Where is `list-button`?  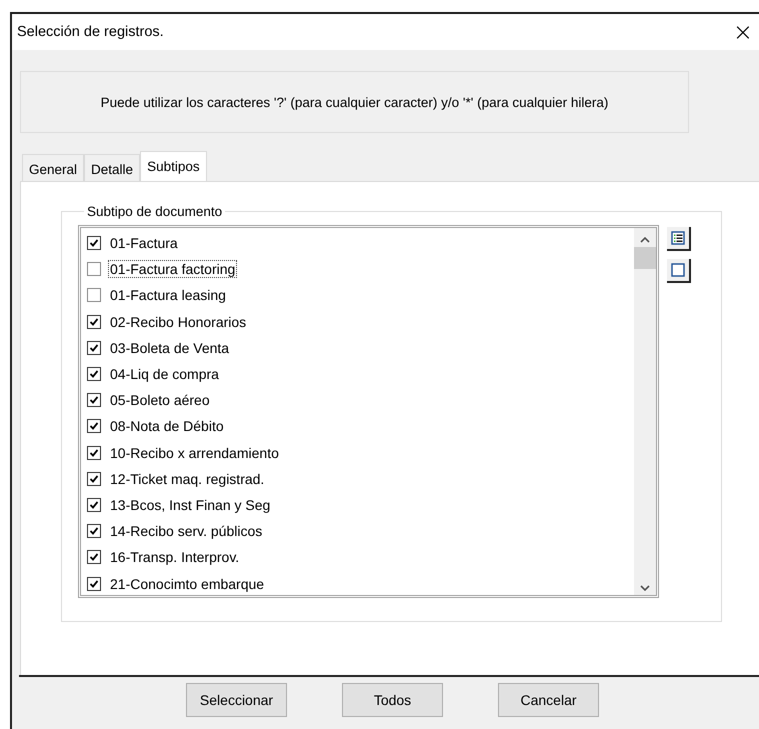
list-button is located at coordinates (679, 239).